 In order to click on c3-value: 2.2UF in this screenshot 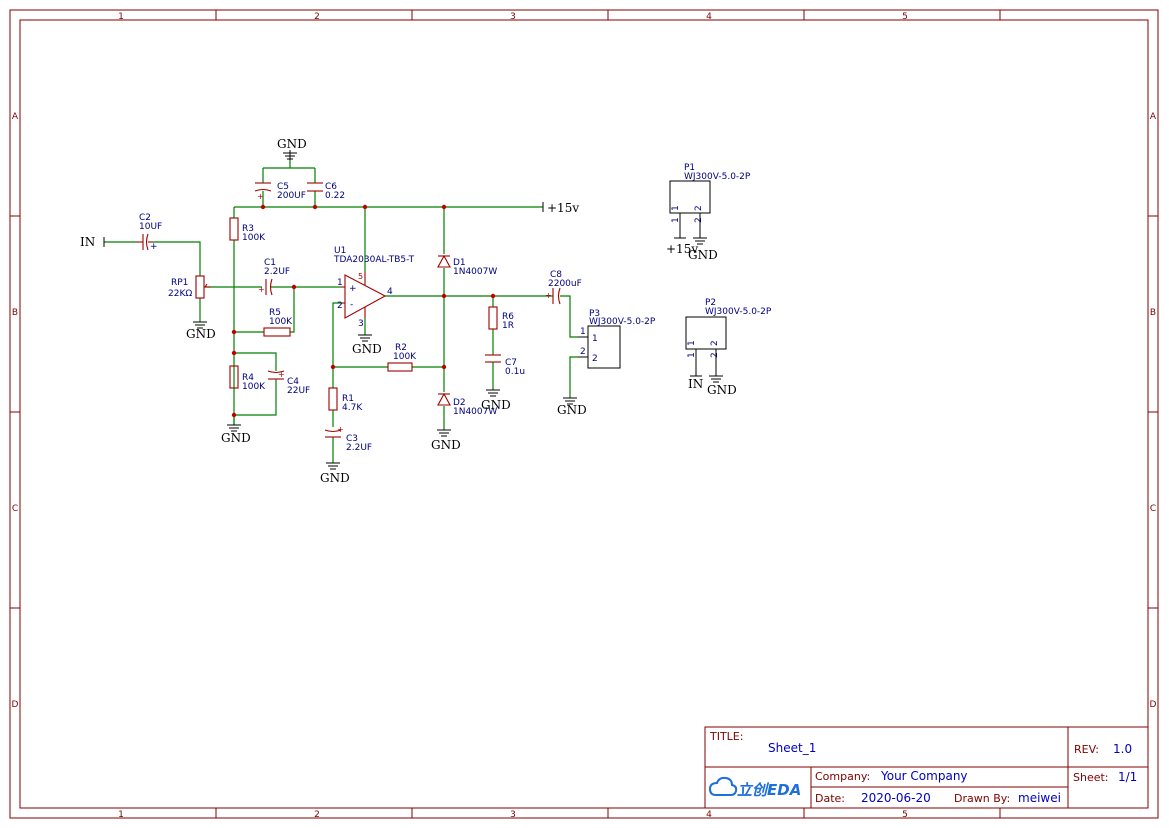, I will do `click(359, 448)`.